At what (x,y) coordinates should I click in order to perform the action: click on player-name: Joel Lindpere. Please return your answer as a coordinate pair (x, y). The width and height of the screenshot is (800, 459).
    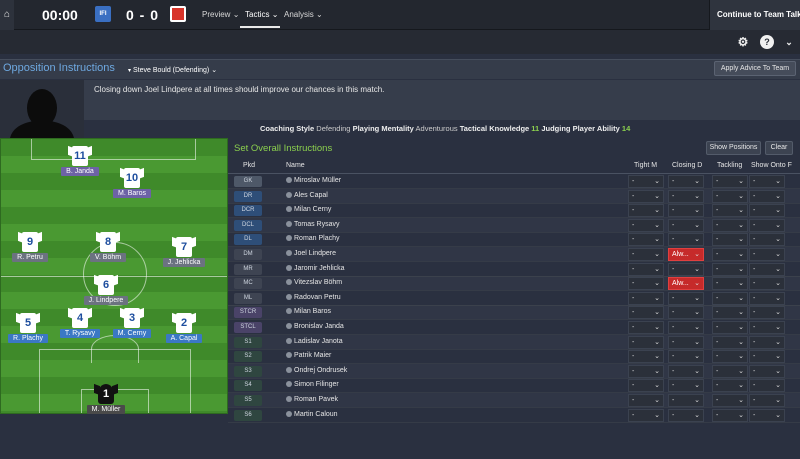
    Looking at the image, I should click on (311, 253).